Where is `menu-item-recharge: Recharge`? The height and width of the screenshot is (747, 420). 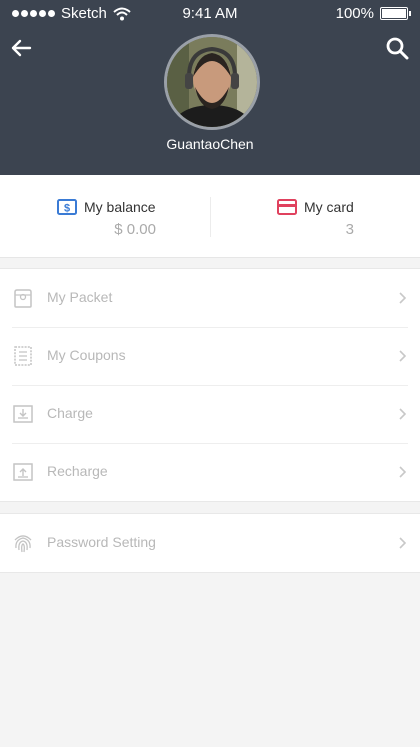 menu-item-recharge: Recharge is located at coordinates (210, 472).